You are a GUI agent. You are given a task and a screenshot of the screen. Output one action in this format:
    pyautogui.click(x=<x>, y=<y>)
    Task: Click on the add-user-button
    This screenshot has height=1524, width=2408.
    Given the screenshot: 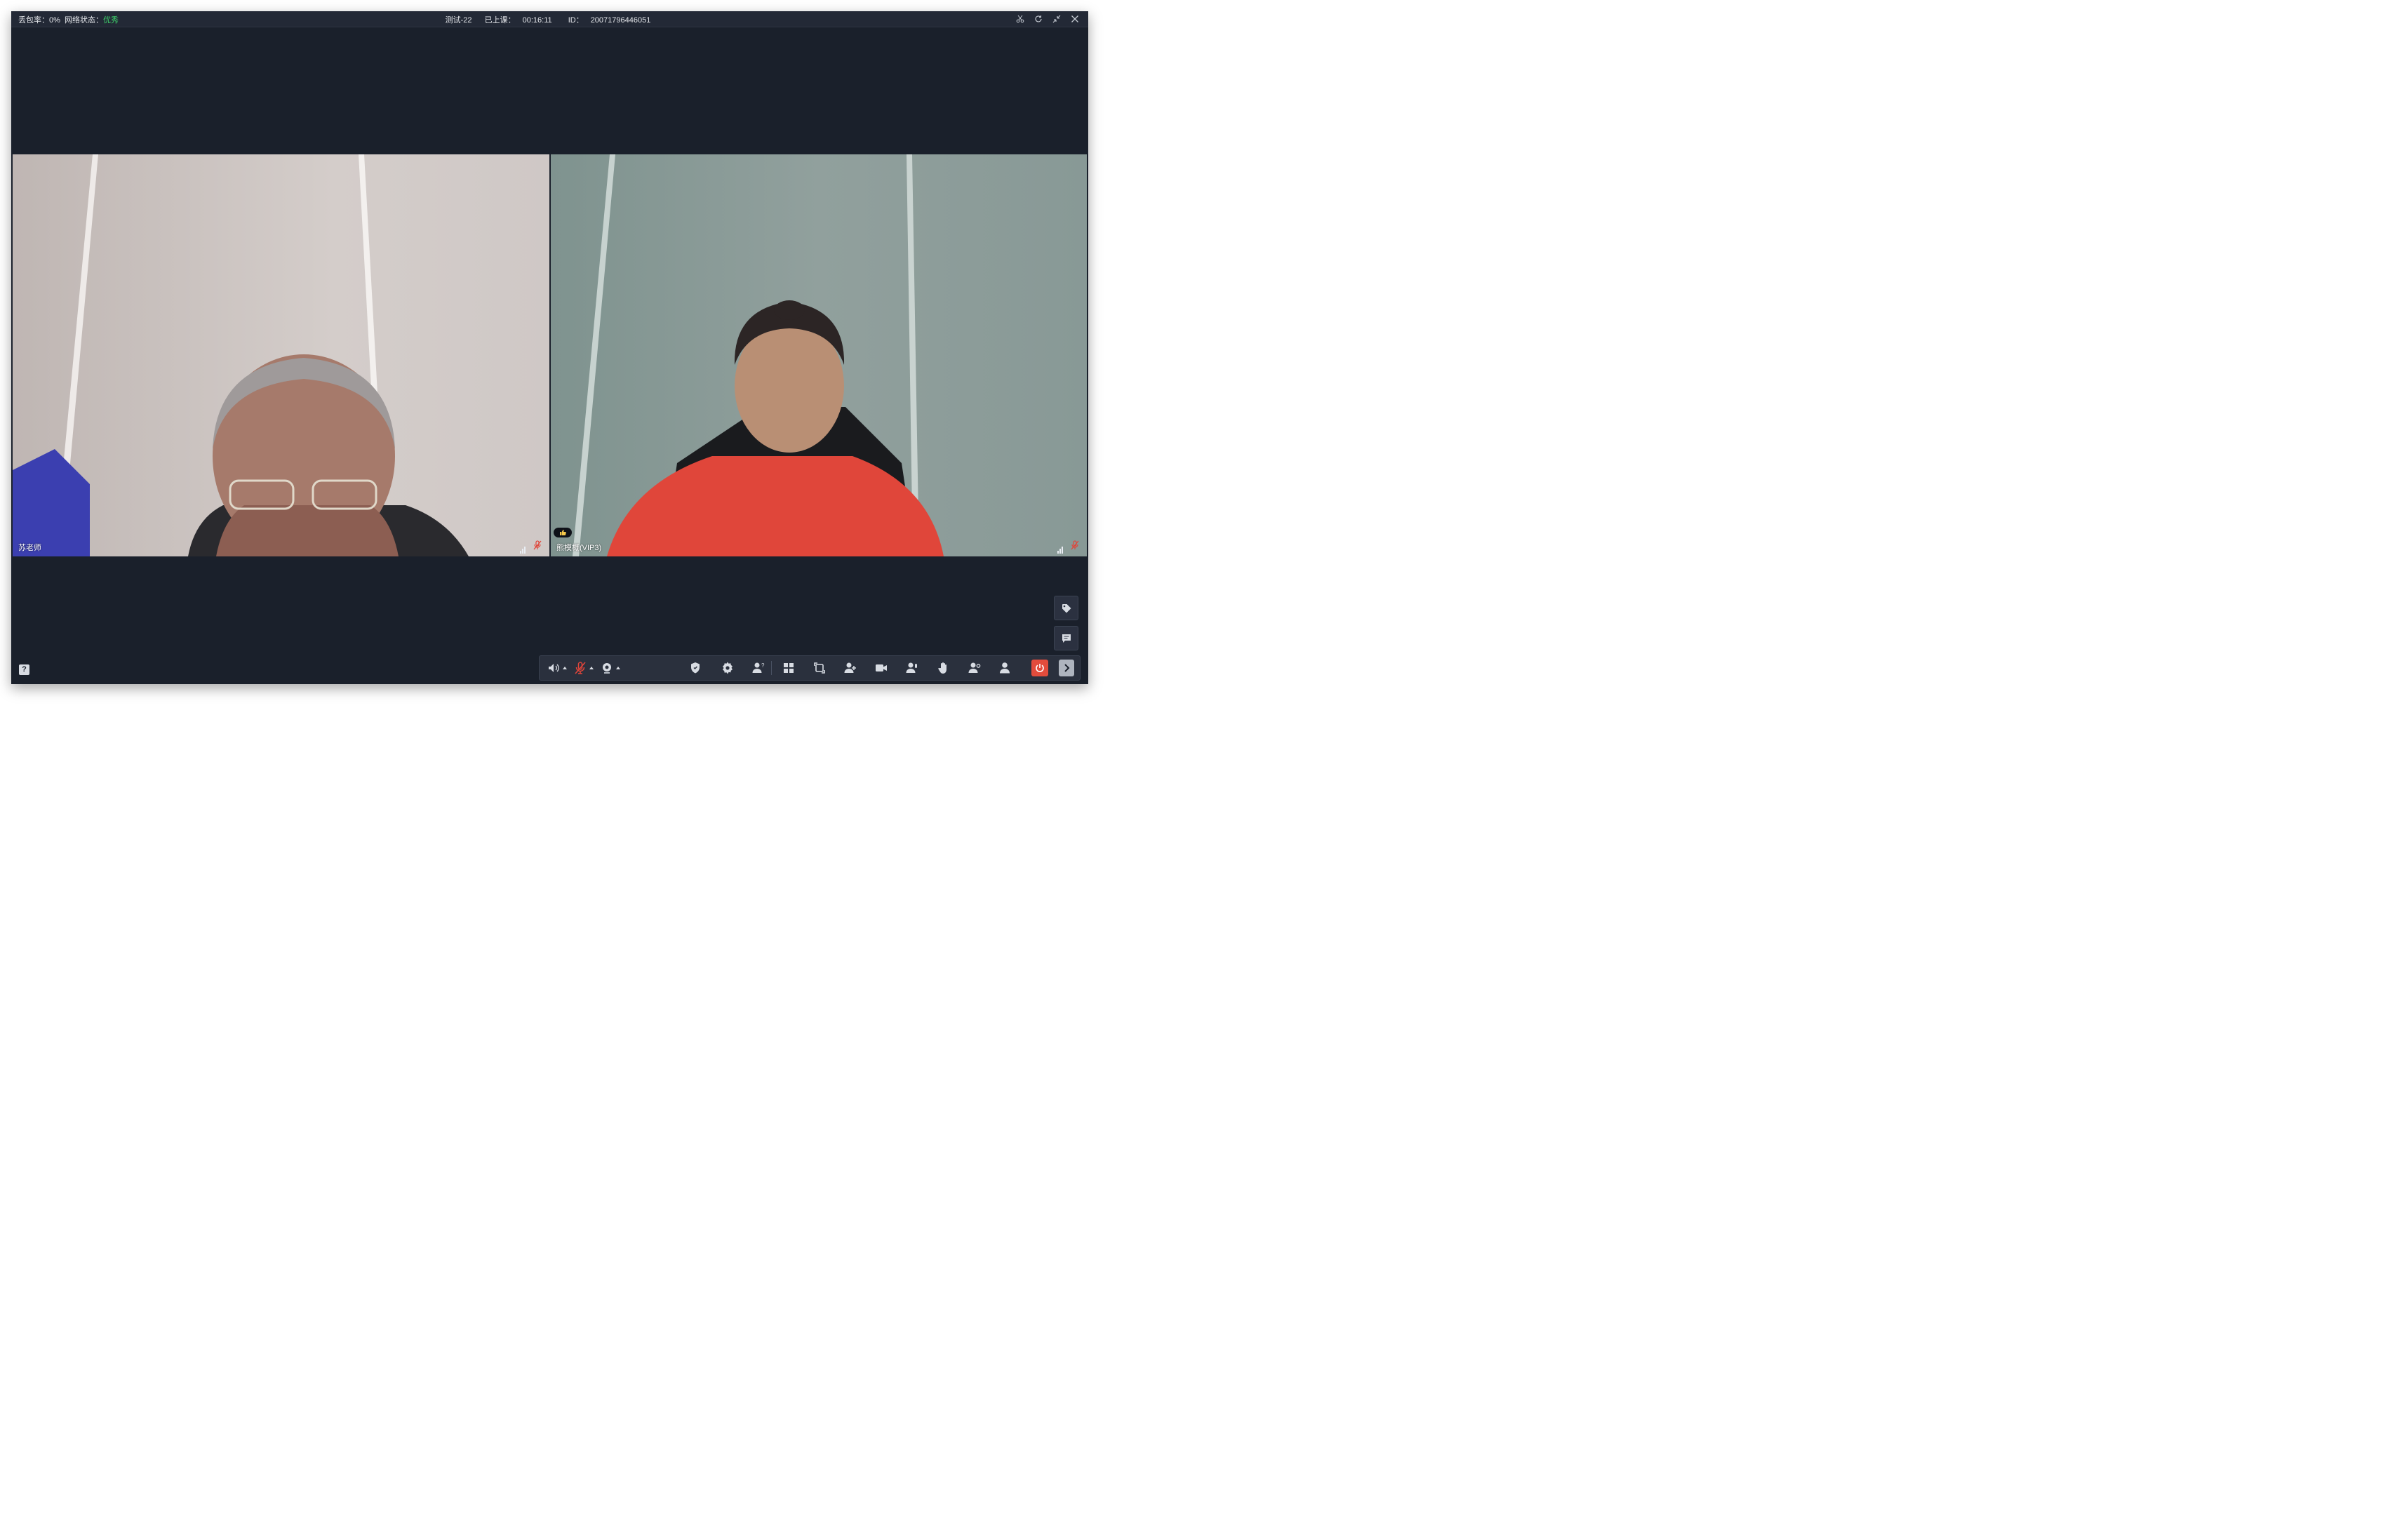 What is the action you would take?
    pyautogui.click(x=850, y=668)
    